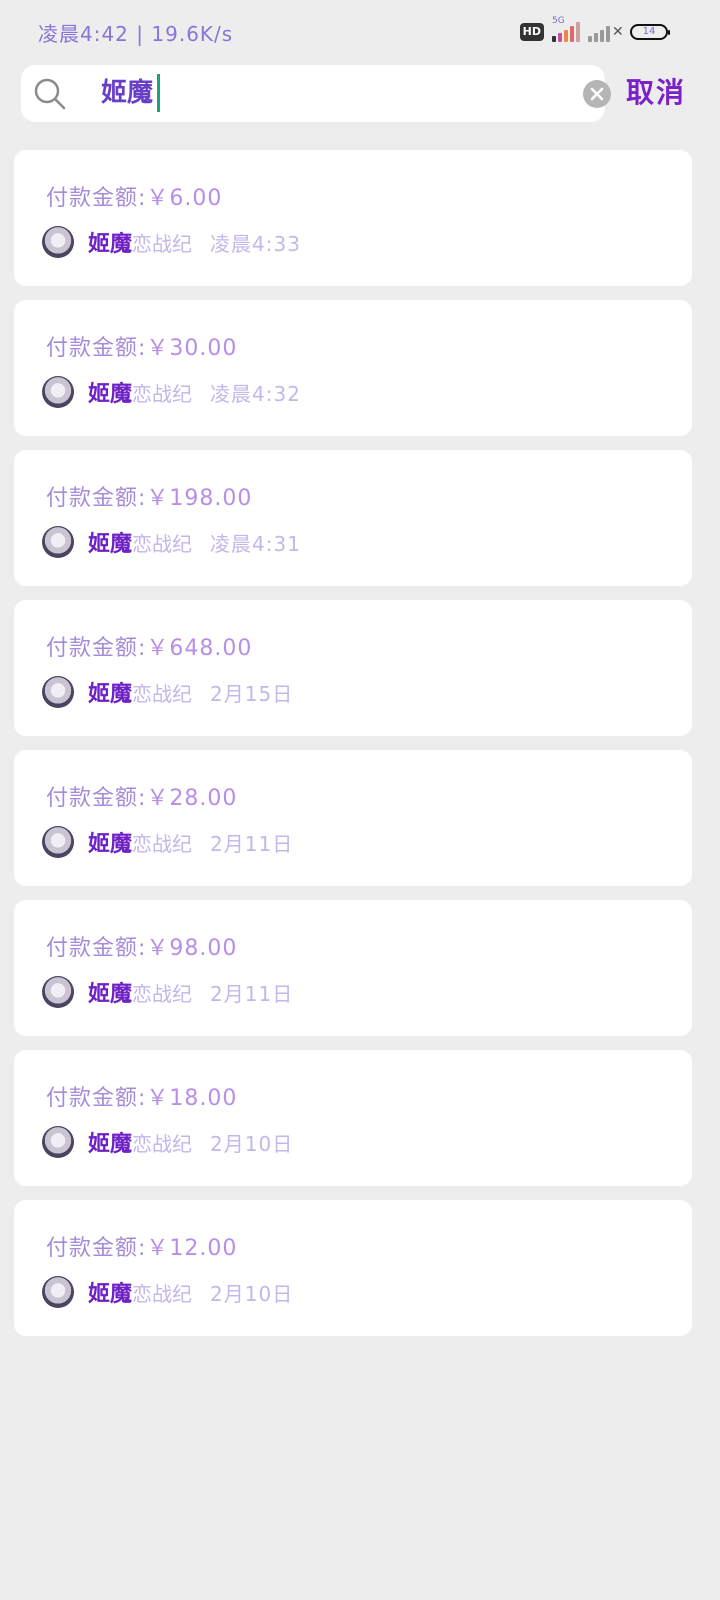 Image resolution: width=720 pixels, height=1600 pixels. I want to click on network-speed: 19.6K/s, so click(192, 34).